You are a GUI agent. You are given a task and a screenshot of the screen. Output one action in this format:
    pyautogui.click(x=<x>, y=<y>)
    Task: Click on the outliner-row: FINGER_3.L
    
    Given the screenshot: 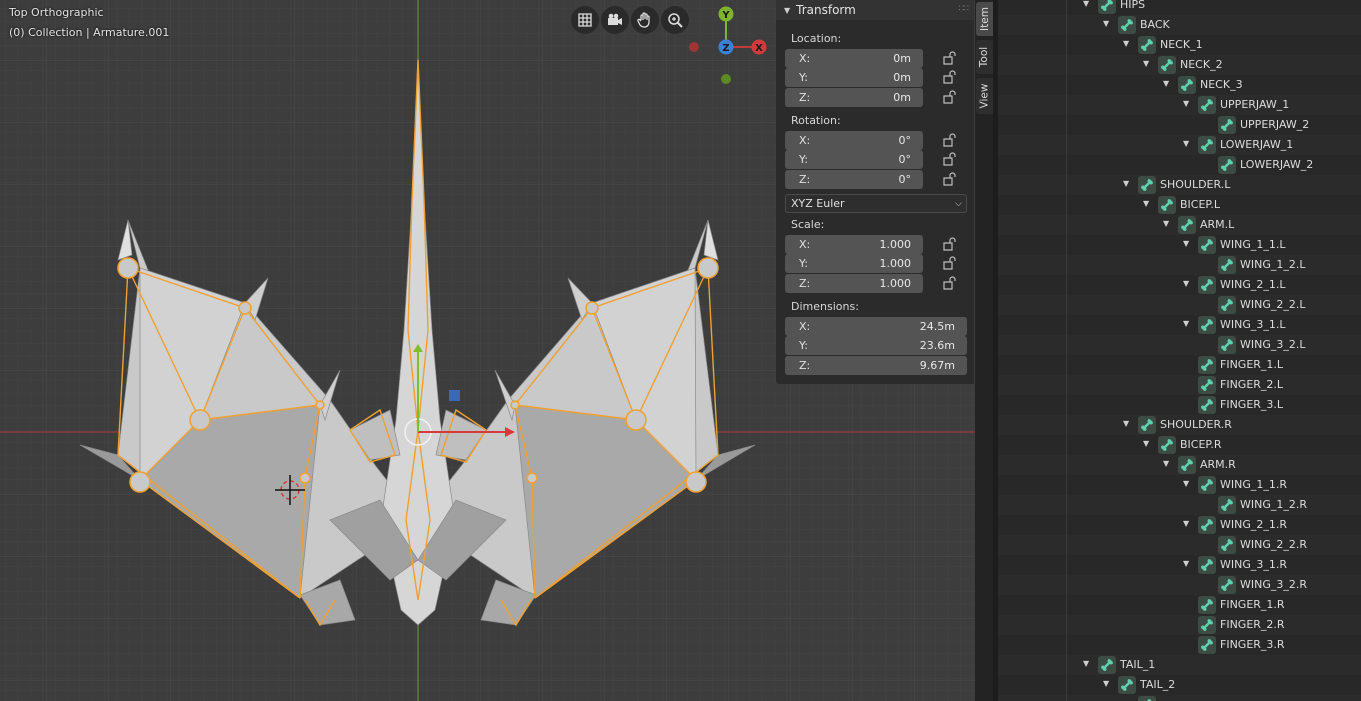 What is the action you would take?
    pyautogui.click(x=1179, y=405)
    